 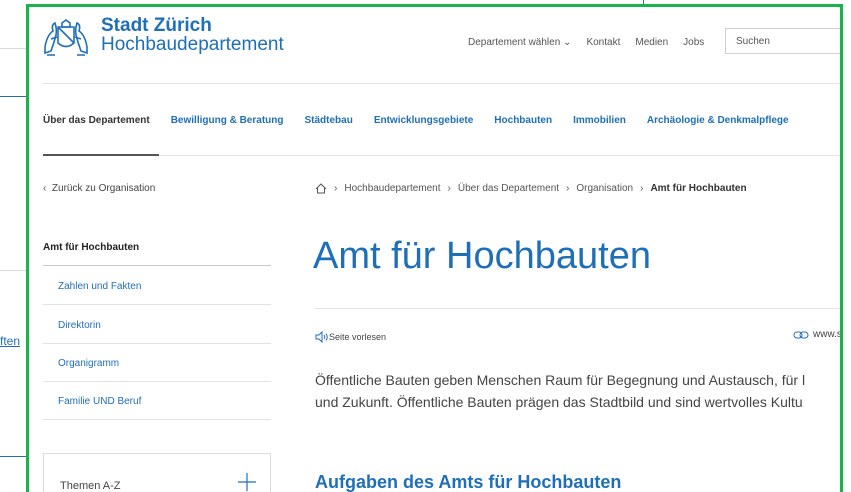 I want to click on site-logo: Stadt Zürich Hochbaudepartement, so click(x=162, y=36).